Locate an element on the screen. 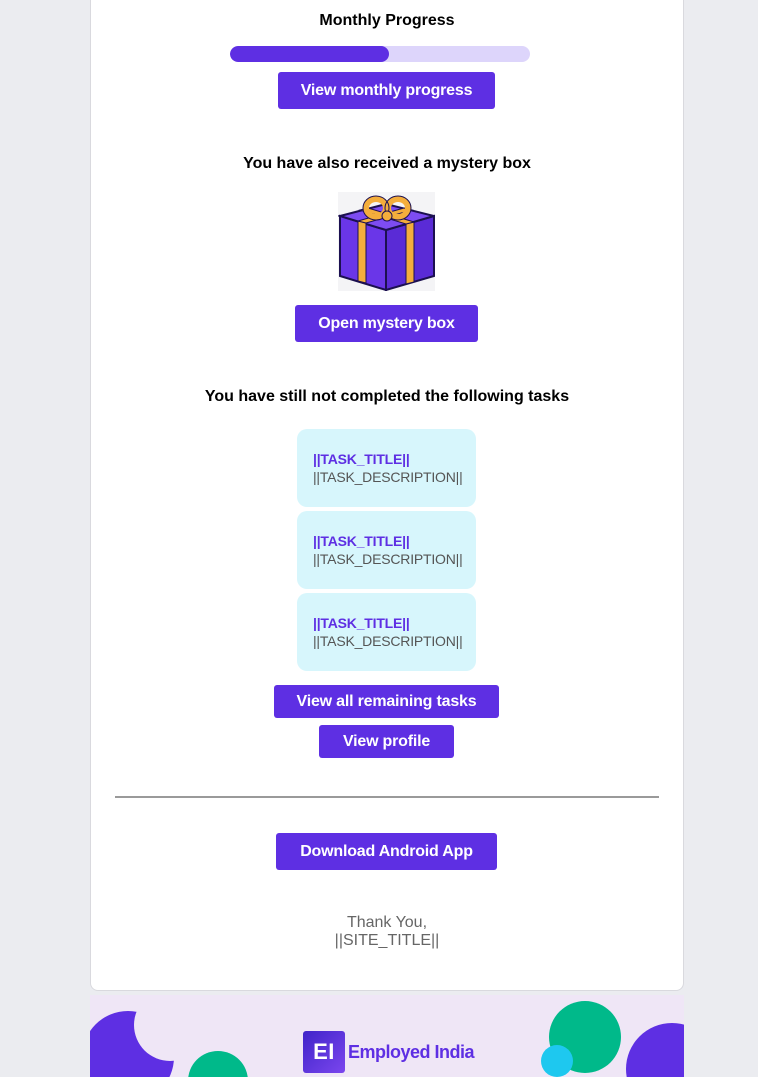  monthly-progress-heading: Monthly Progress is located at coordinates (387, 20).